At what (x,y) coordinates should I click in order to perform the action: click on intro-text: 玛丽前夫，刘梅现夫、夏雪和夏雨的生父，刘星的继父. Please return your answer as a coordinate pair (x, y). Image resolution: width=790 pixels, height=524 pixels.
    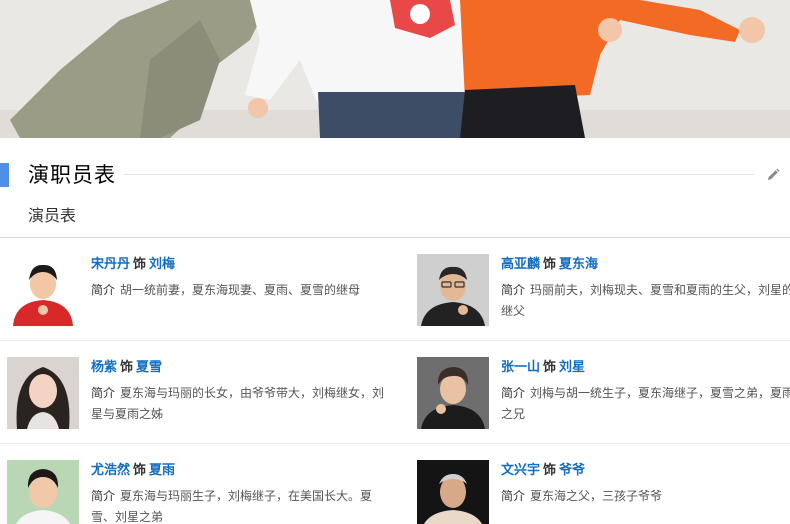
    Looking at the image, I should click on (645, 300).